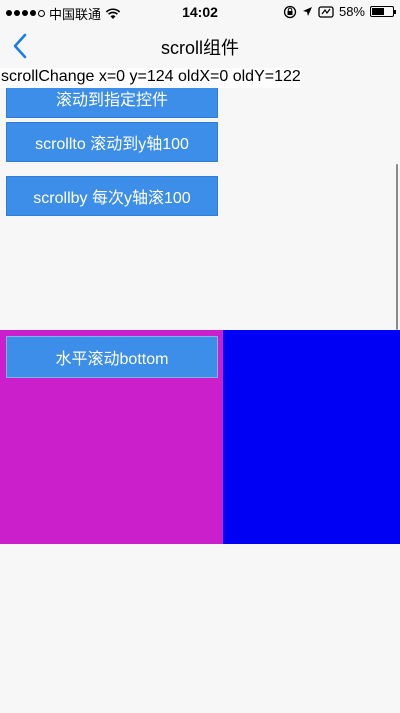 The height and width of the screenshot is (713, 400). What do you see at coordinates (290, 11) in the screenshot?
I see `orientation-lock-icon` at bounding box center [290, 11].